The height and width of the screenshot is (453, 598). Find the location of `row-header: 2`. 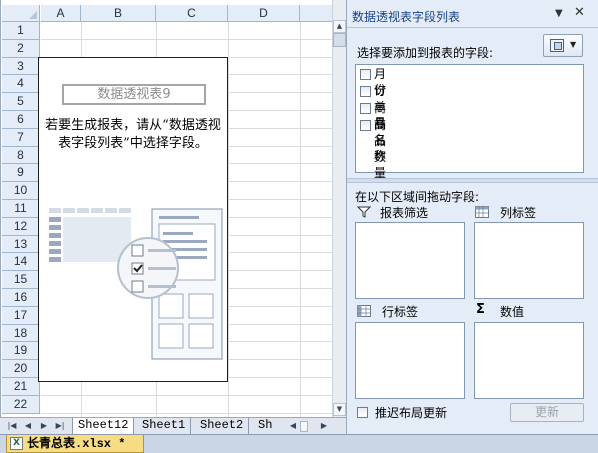

row-header: 2 is located at coordinates (21, 49).